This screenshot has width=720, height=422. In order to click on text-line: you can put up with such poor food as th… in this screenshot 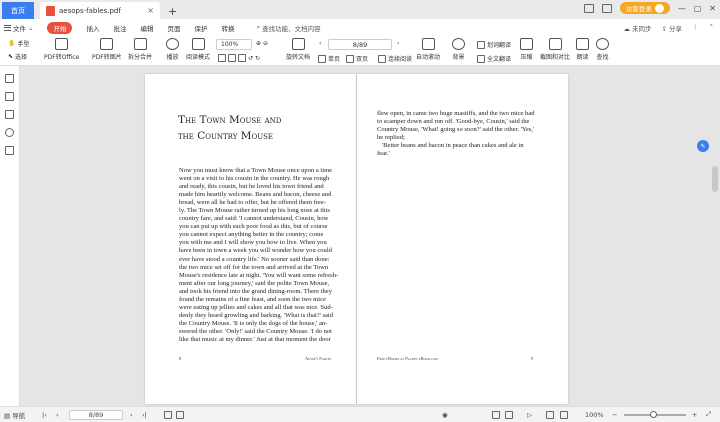, I will do `click(253, 227)`.